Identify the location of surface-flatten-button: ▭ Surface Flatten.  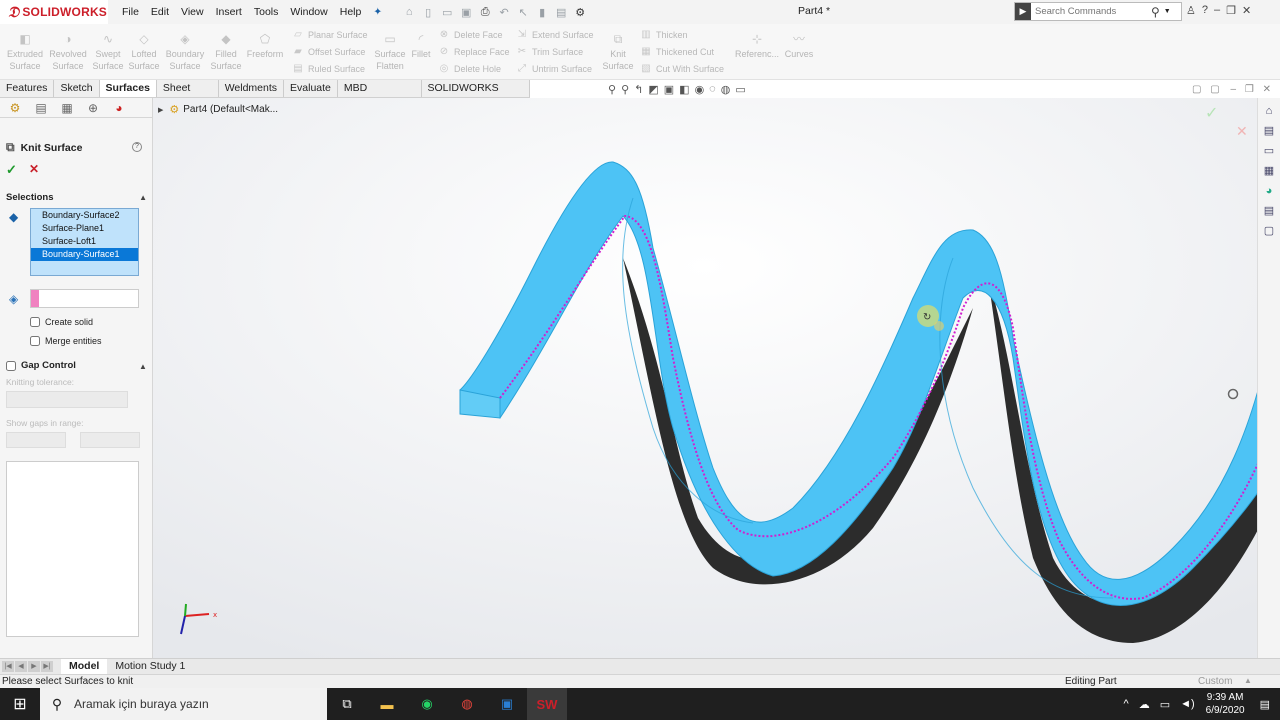
(390, 52).